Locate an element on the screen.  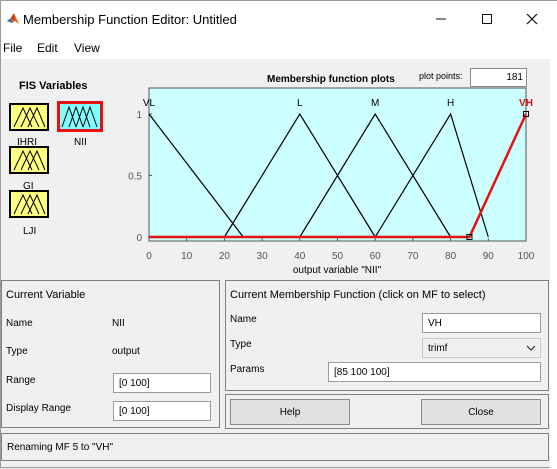
mf-type-select: trimf is located at coordinates (481, 348).